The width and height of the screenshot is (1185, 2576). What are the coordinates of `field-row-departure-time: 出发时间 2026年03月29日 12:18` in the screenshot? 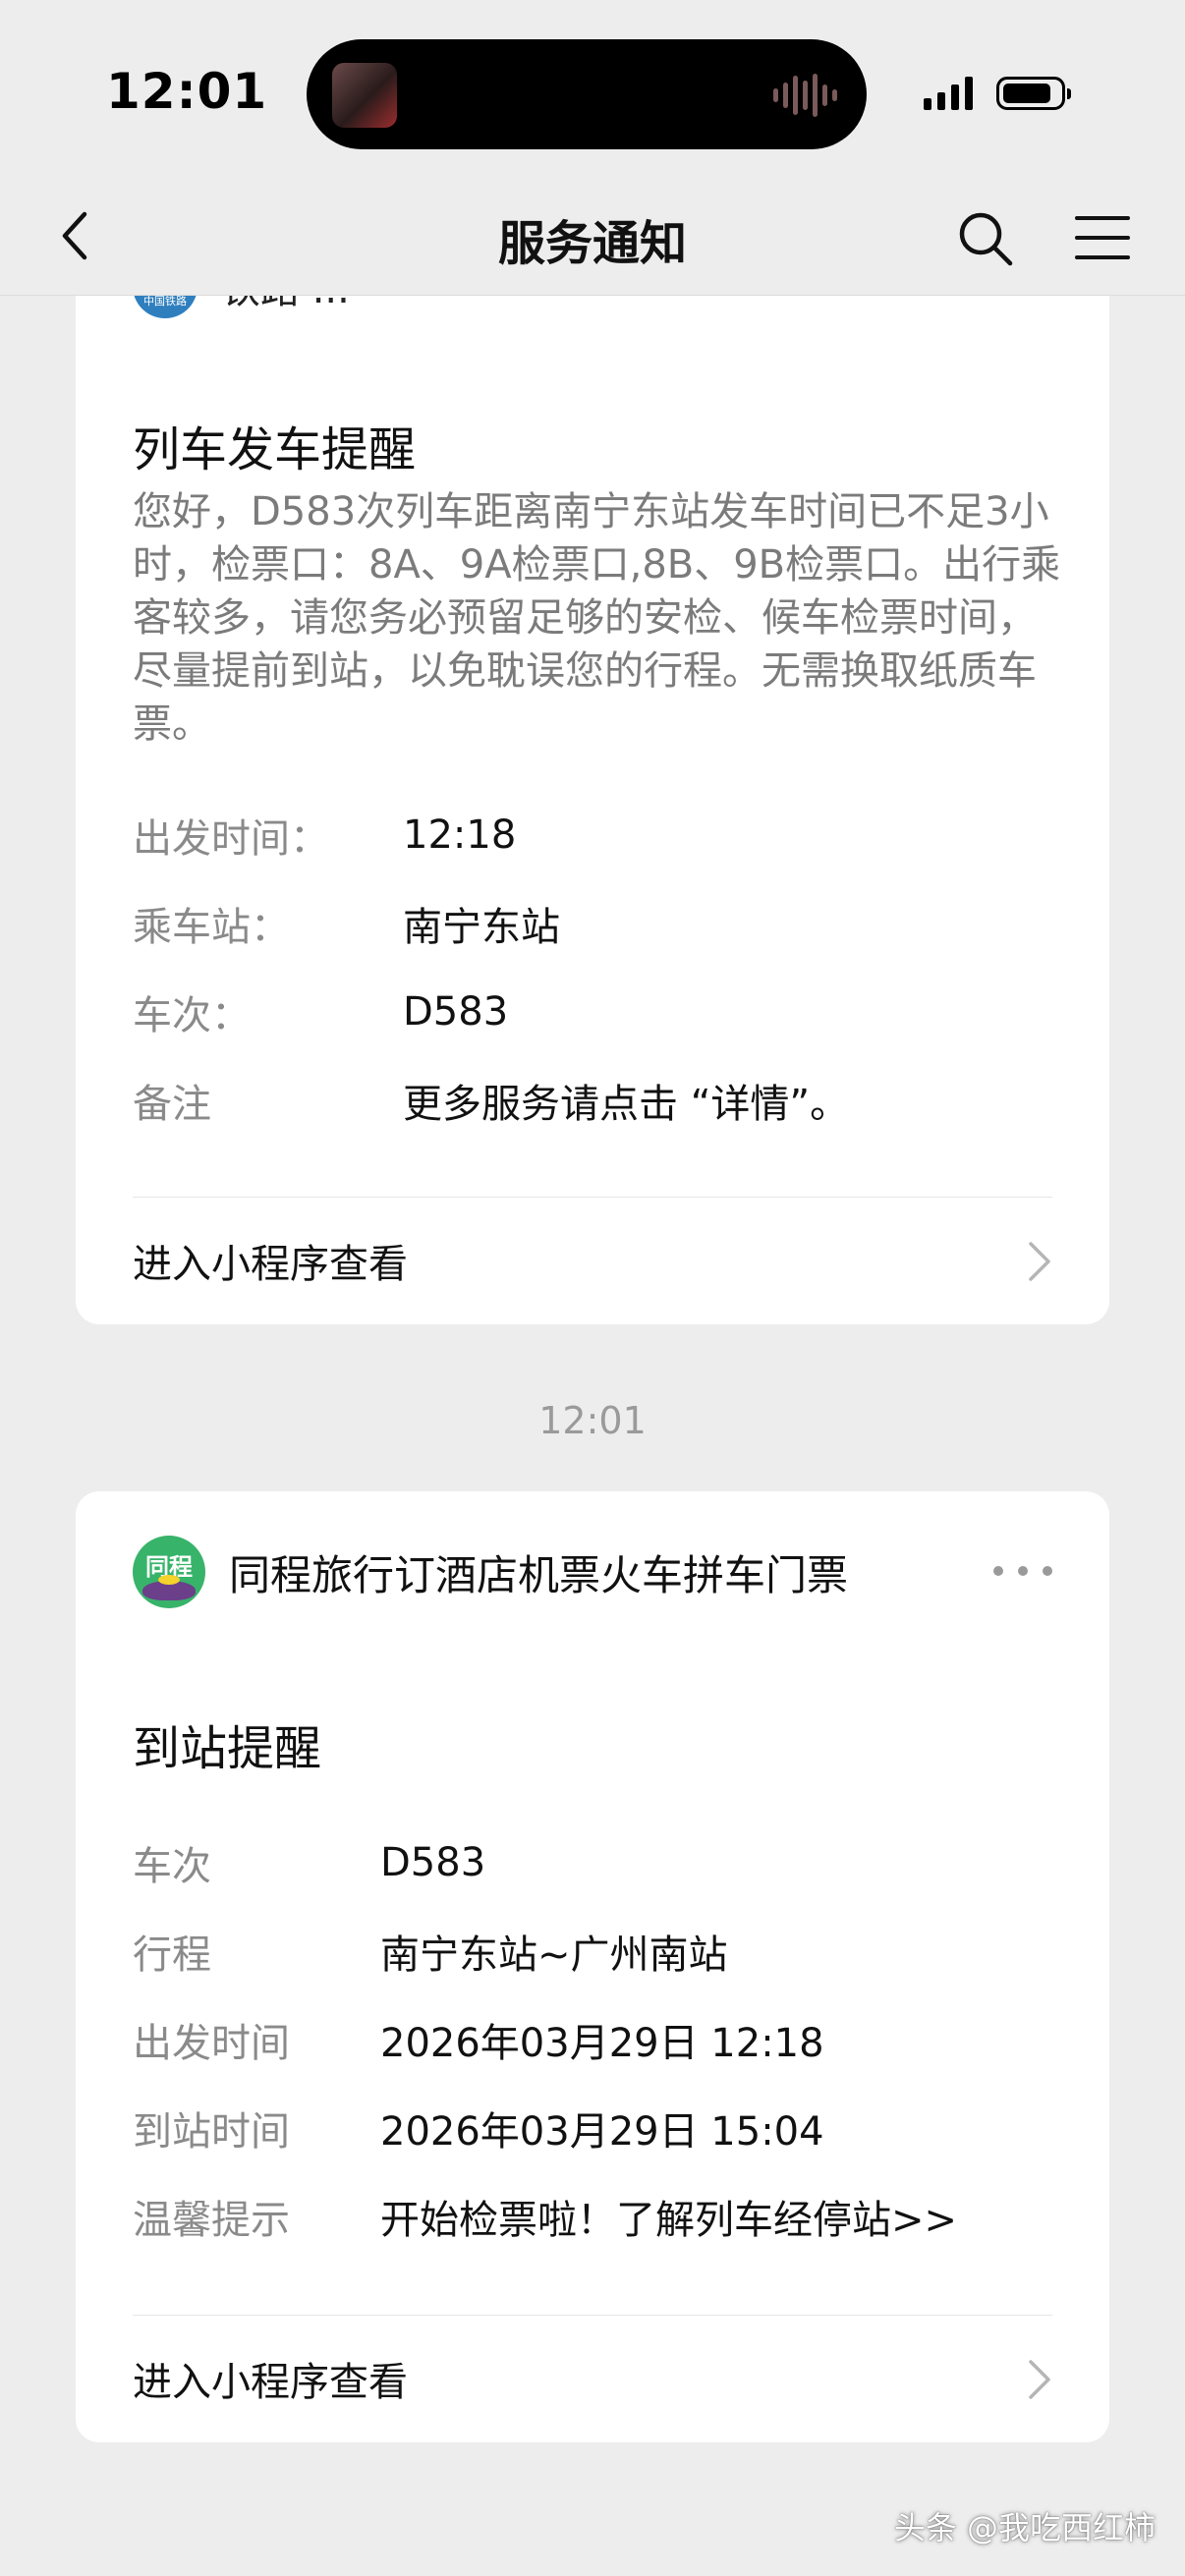 It's located at (479, 2039).